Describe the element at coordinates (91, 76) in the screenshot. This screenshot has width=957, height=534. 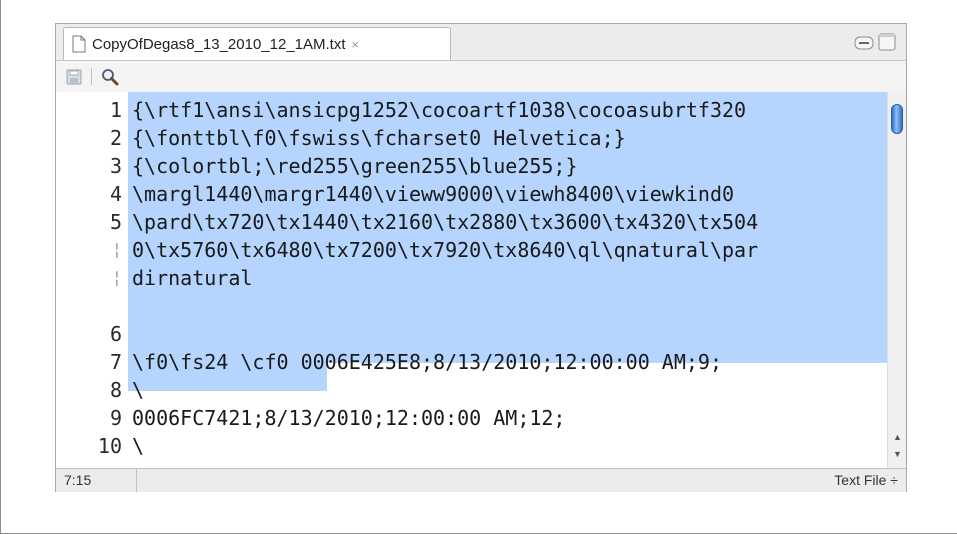
I see `toolbar-divider` at that location.